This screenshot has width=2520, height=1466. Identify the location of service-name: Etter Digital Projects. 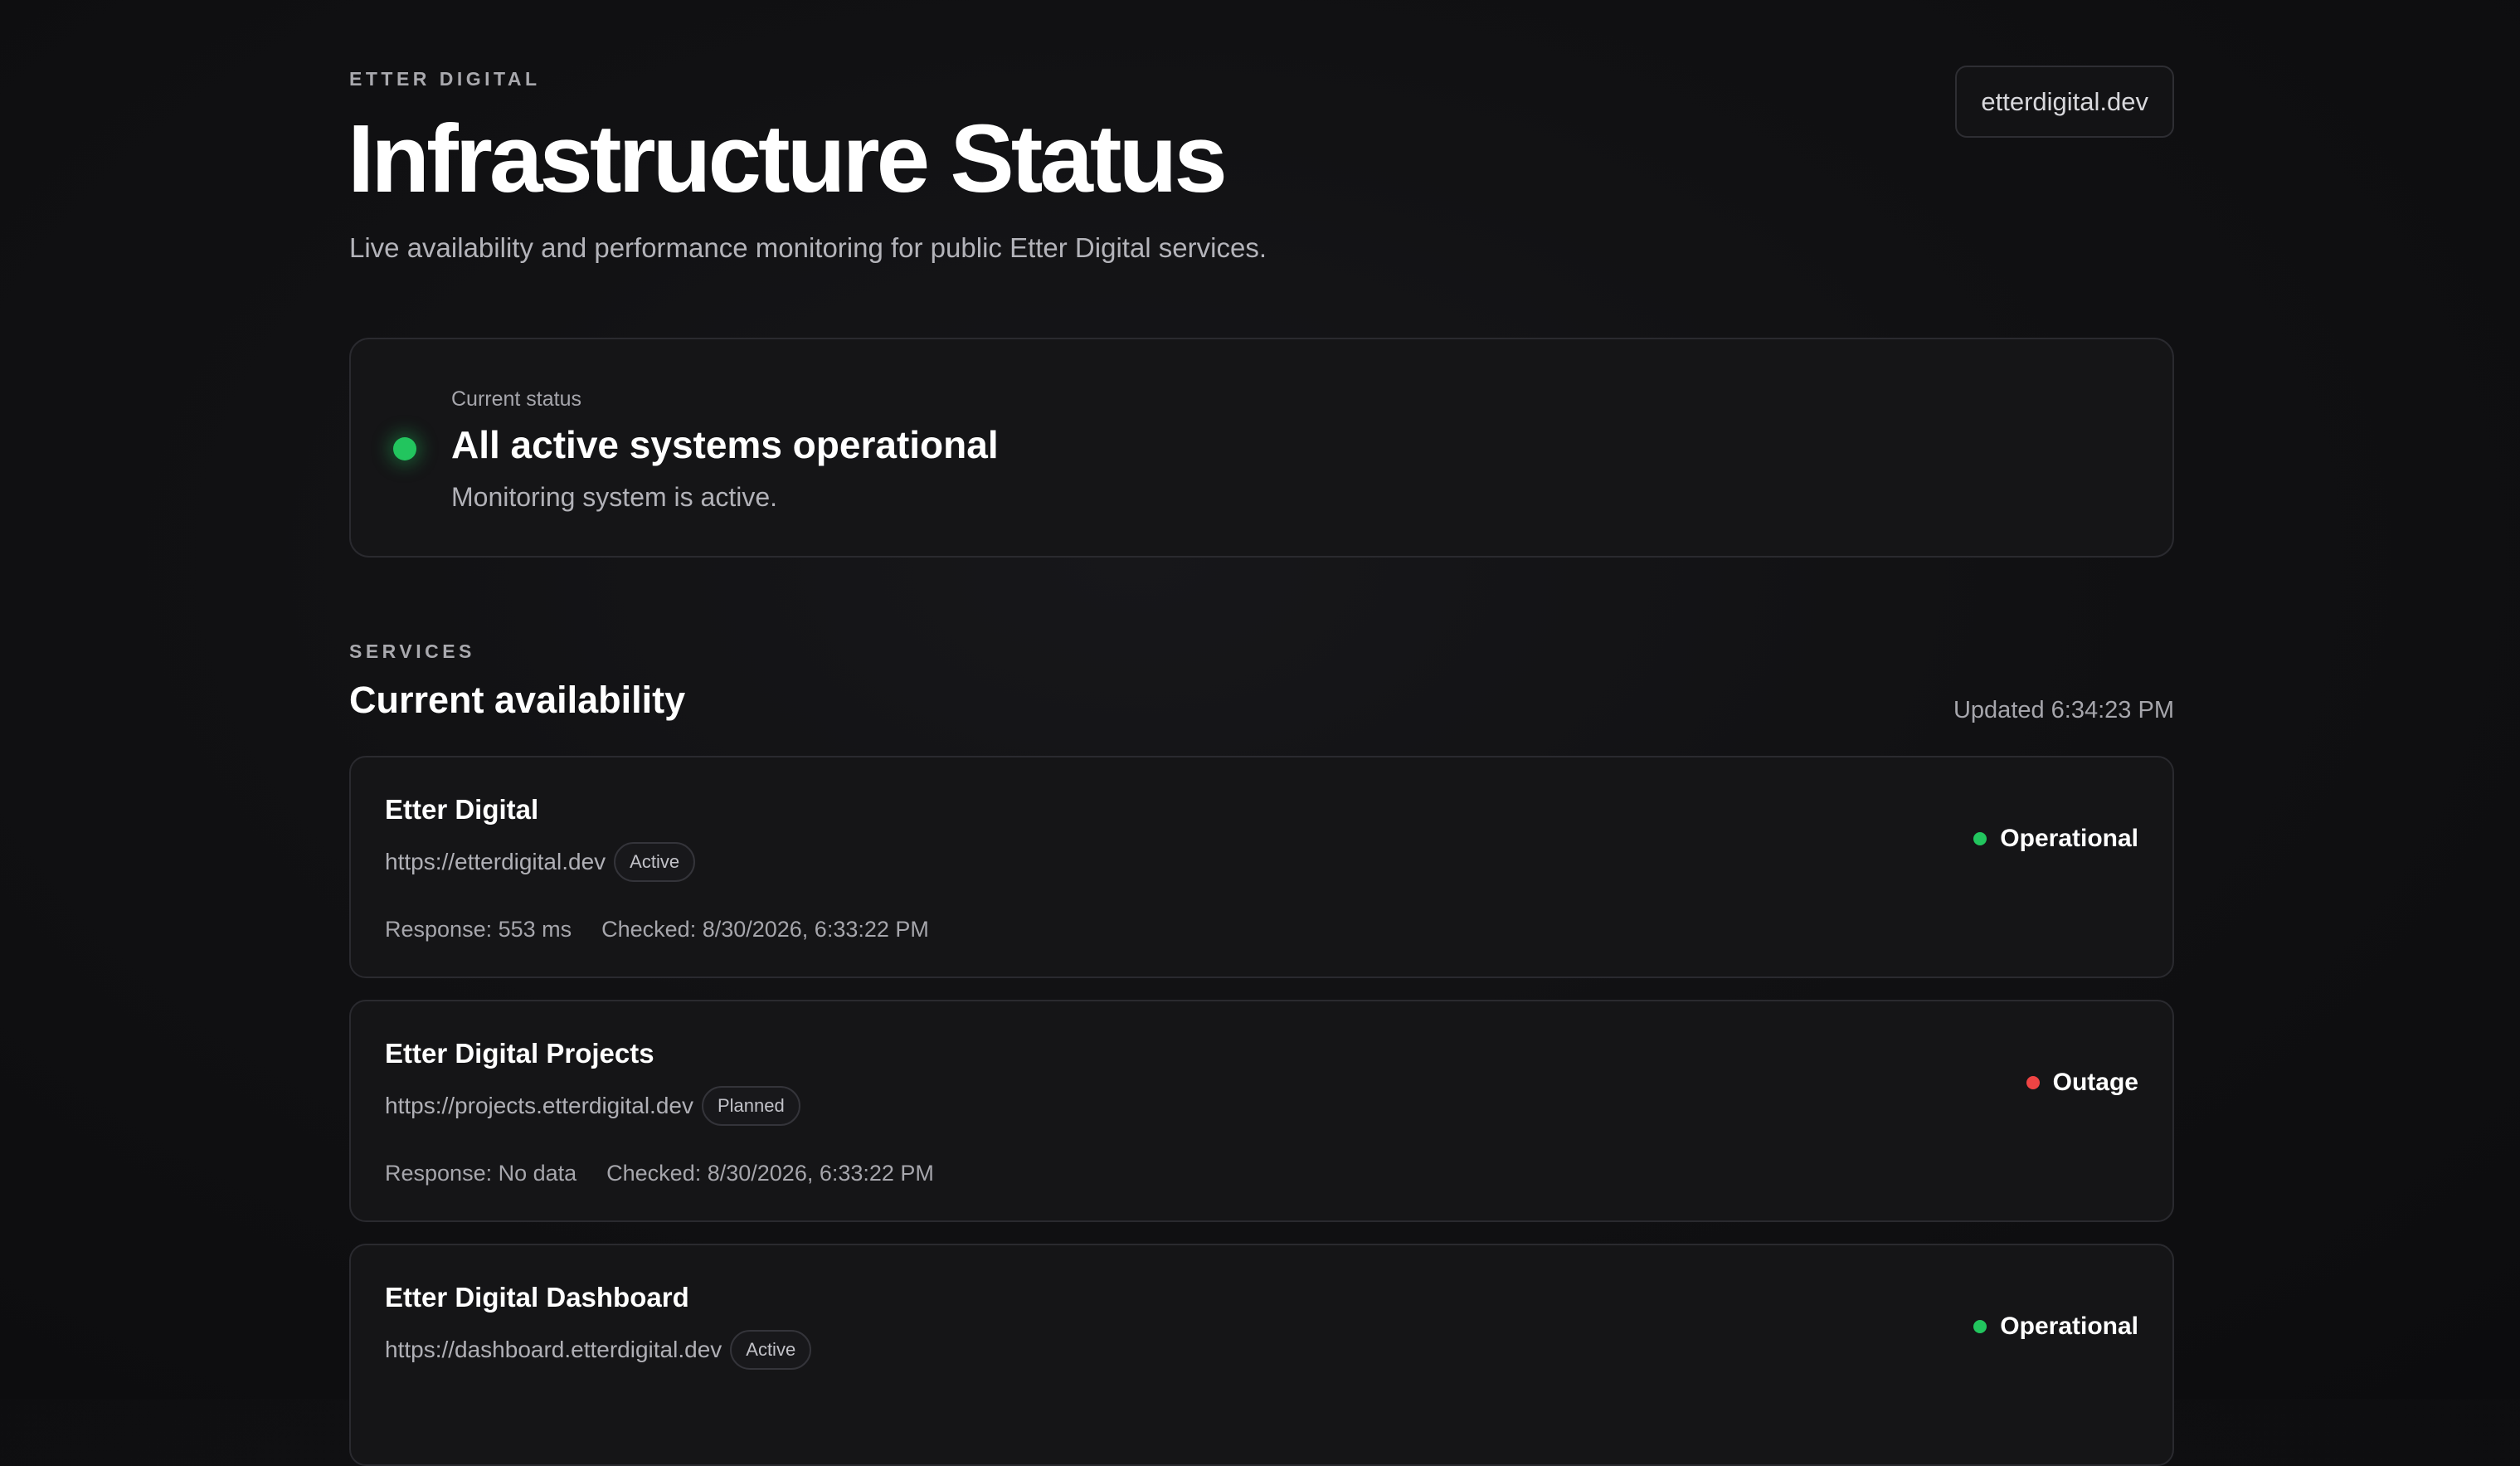
(519, 1053).